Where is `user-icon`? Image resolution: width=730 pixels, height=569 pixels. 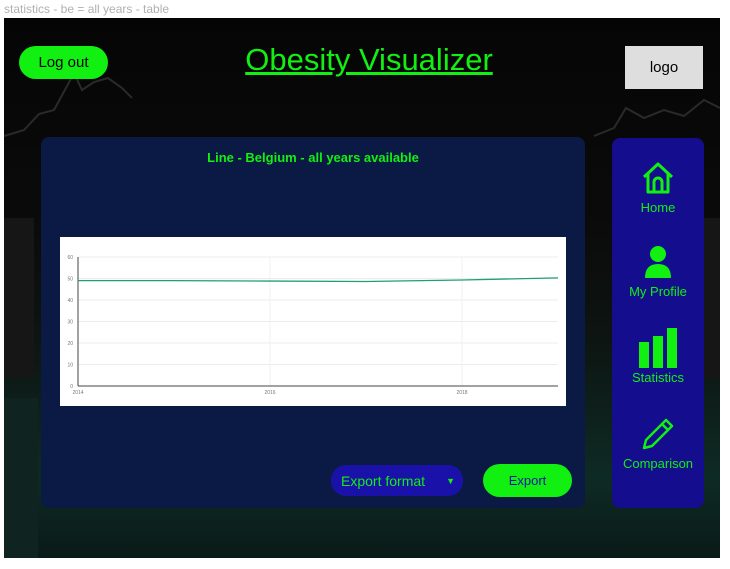 user-icon is located at coordinates (658, 262).